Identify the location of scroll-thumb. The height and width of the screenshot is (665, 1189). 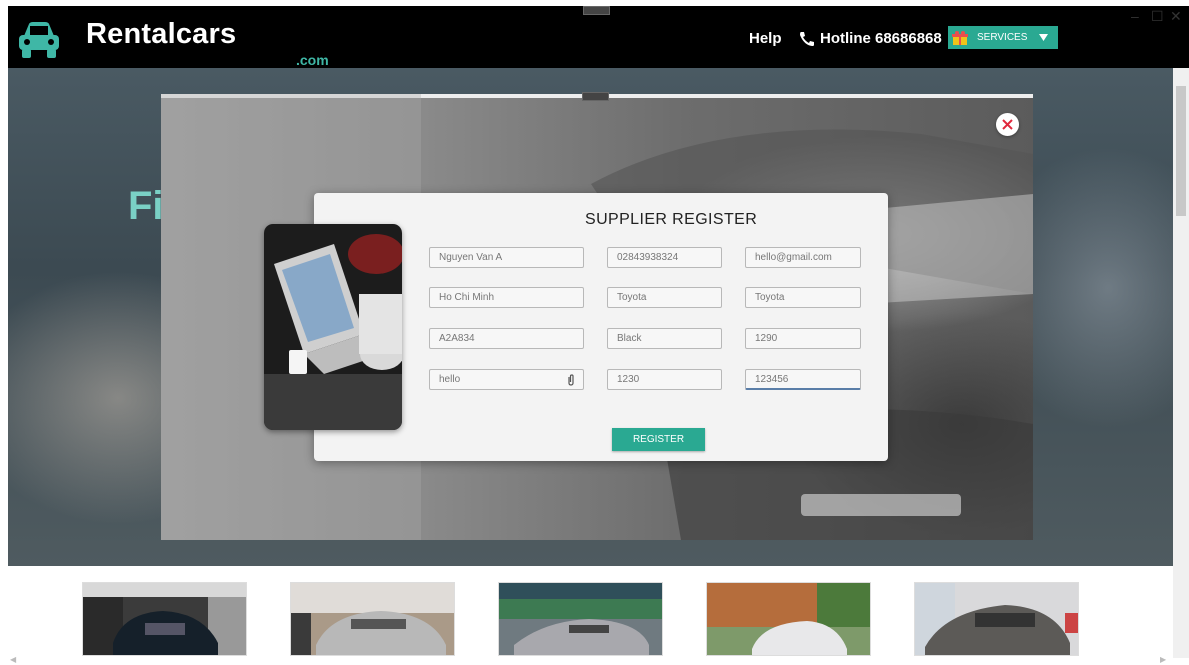
(1181, 151).